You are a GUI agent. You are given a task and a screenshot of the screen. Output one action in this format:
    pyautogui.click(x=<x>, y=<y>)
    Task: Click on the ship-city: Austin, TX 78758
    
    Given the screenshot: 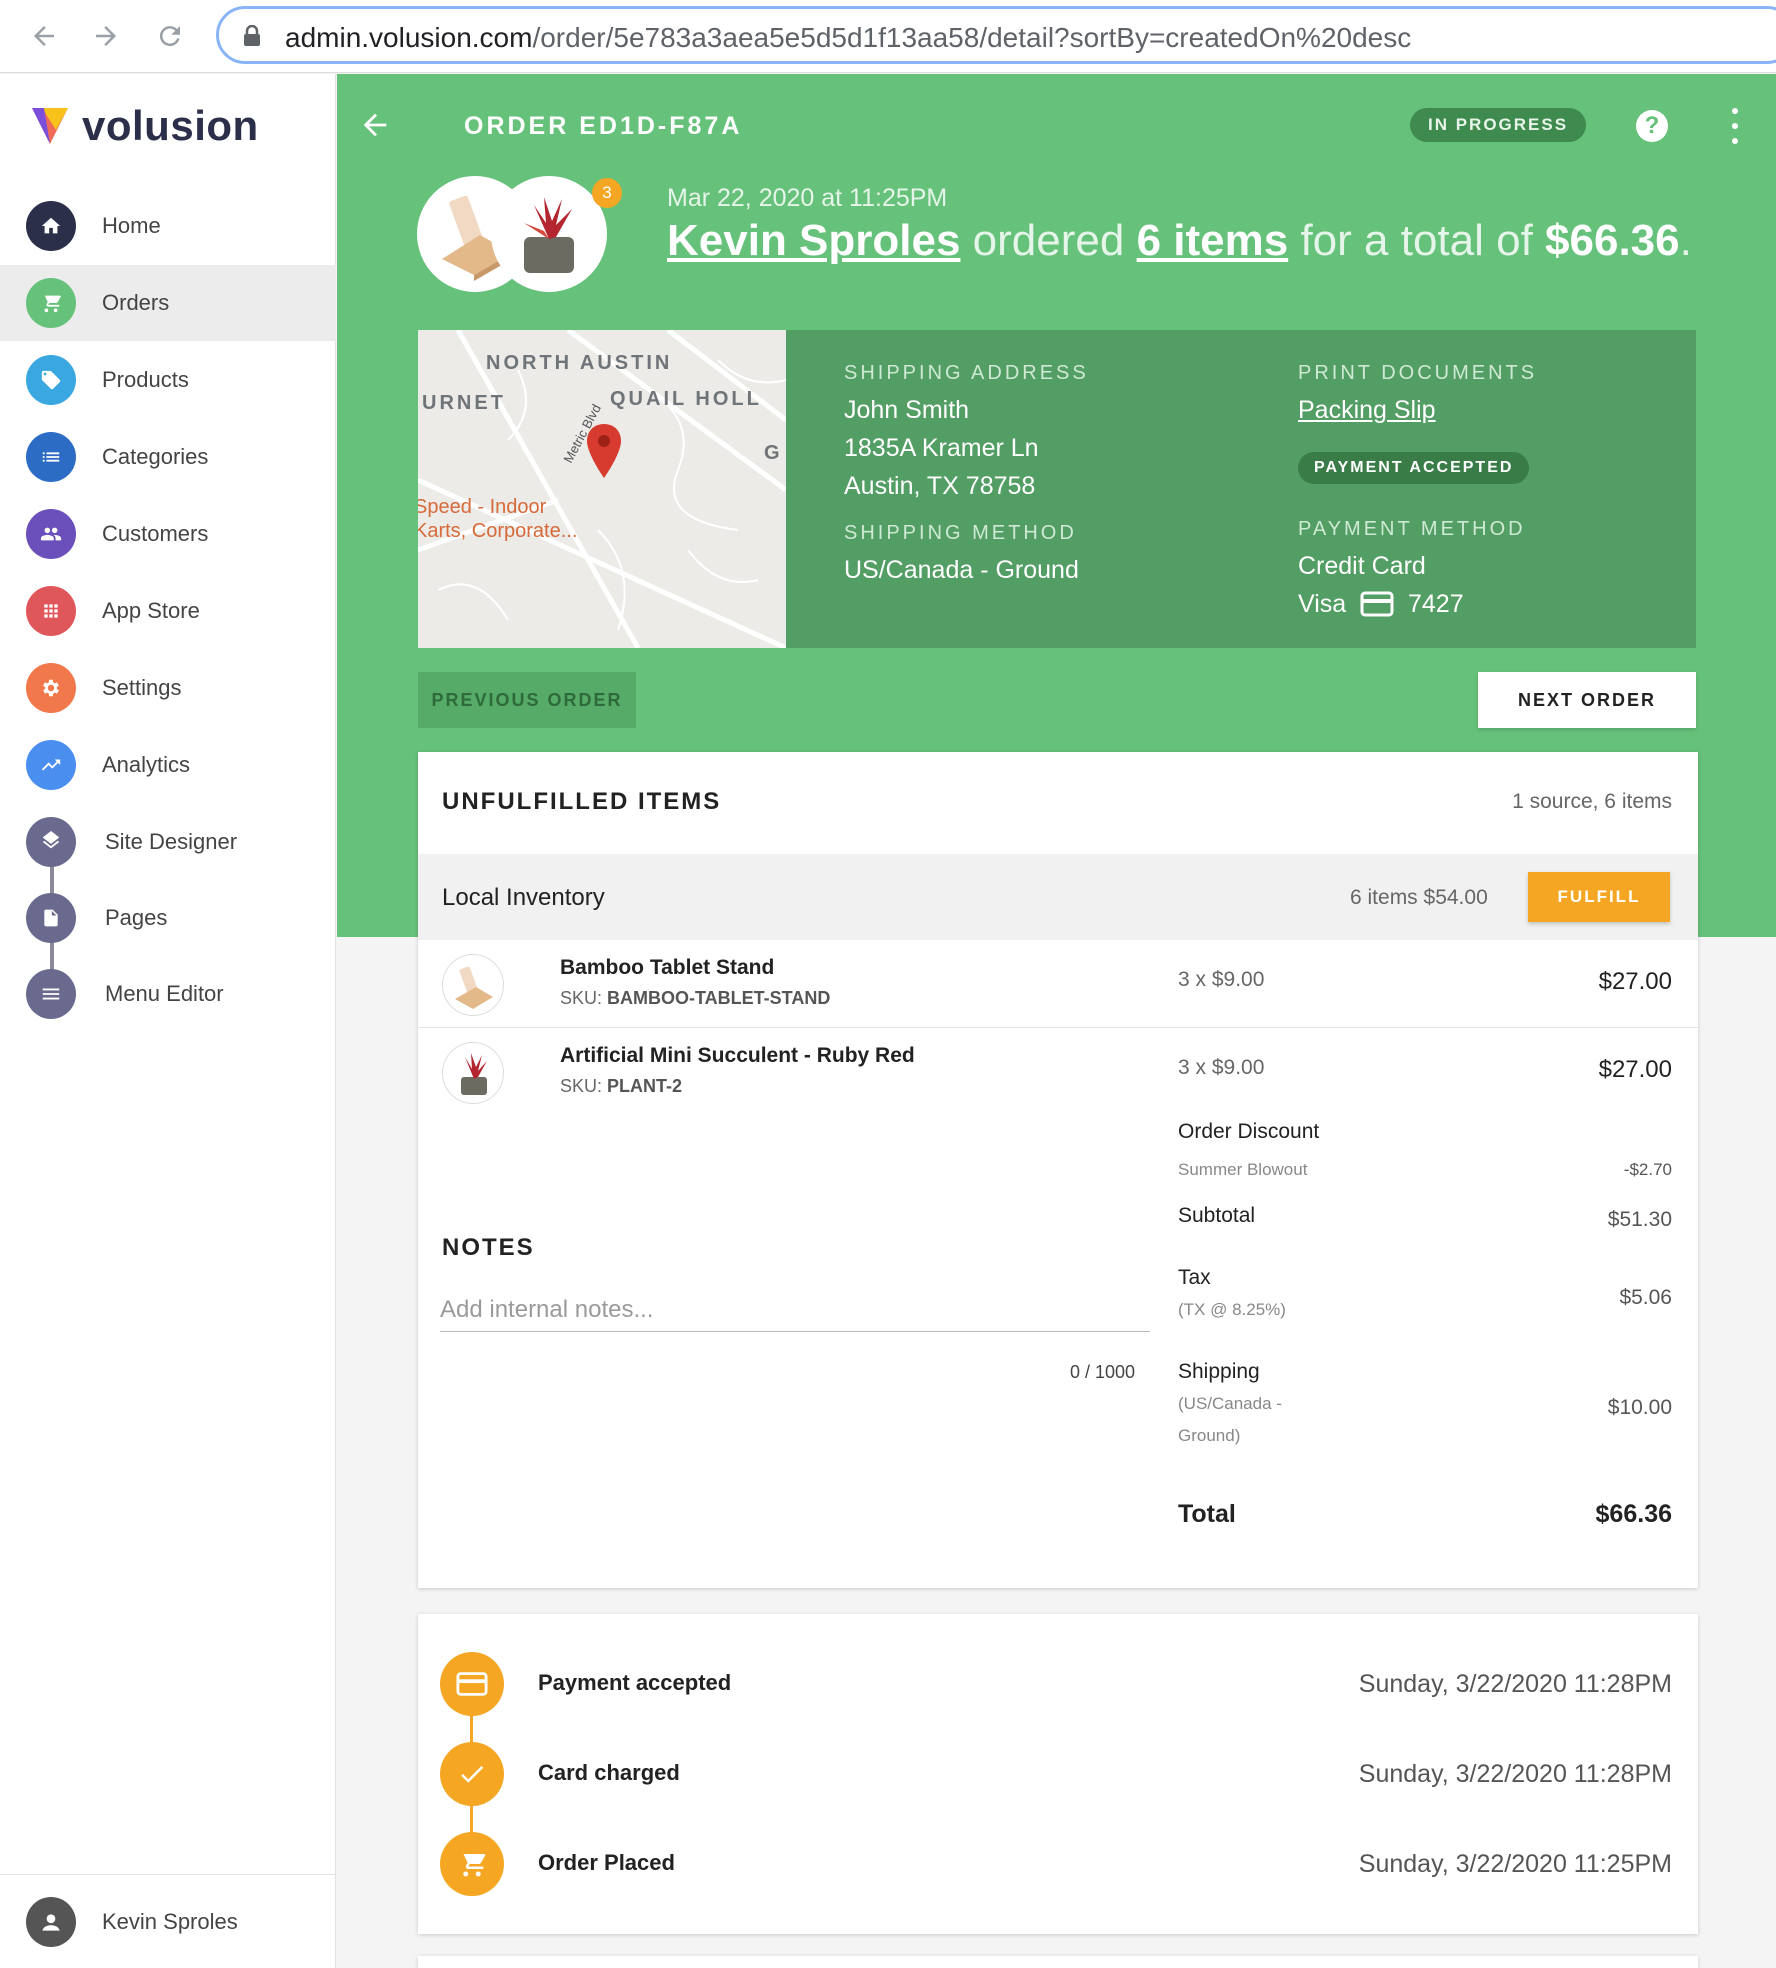 What is the action you would take?
    pyautogui.click(x=940, y=486)
    